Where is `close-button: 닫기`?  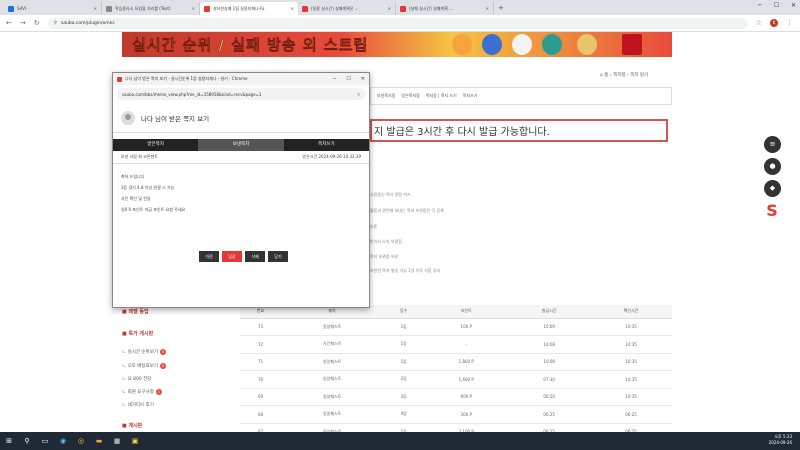
close-button: 닫기 is located at coordinates (278, 256).